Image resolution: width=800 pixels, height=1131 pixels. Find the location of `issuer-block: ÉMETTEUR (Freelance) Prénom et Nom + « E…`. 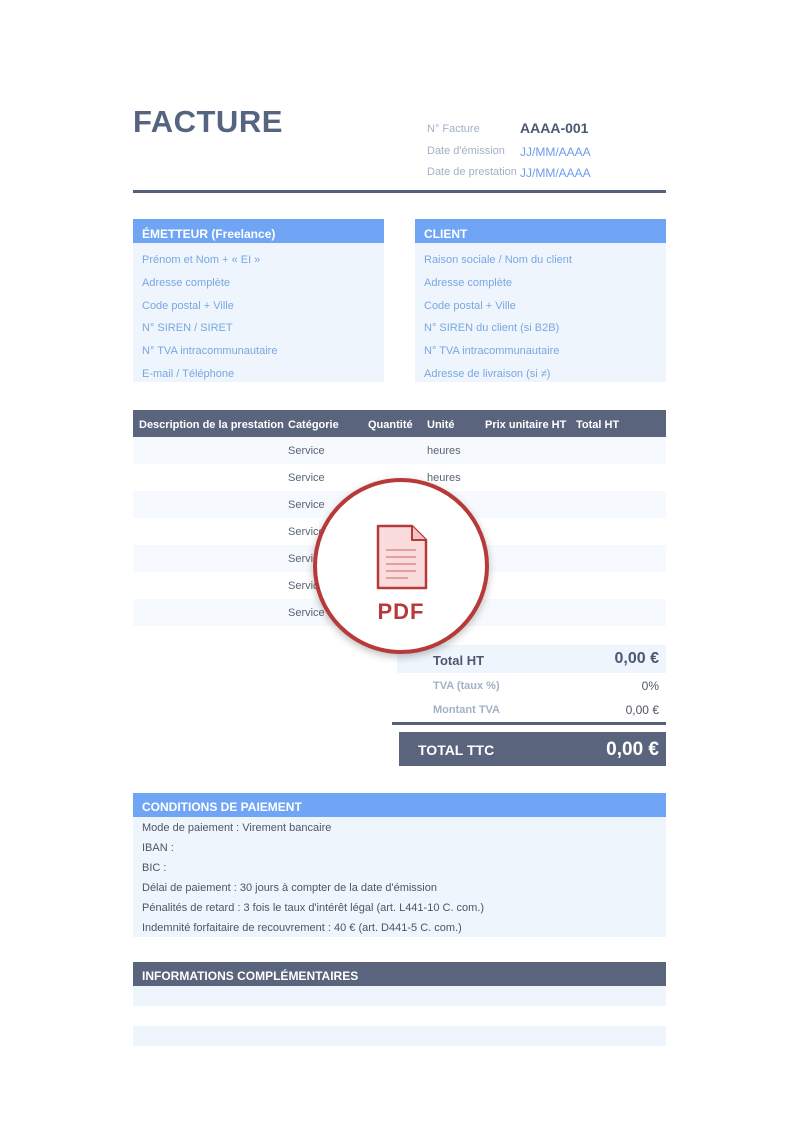

issuer-block: ÉMETTEUR (Freelance) Prénom et Nom + « E… is located at coordinates (258, 300).